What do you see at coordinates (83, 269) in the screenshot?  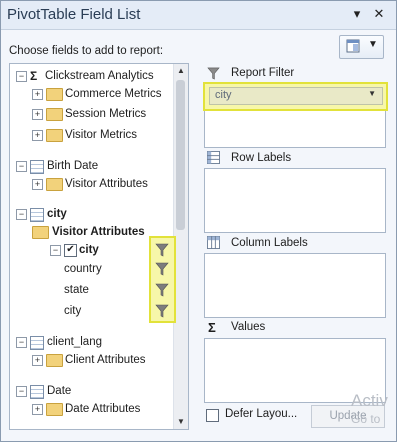 I see `tree-item-label: country` at bounding box center [83, 269].